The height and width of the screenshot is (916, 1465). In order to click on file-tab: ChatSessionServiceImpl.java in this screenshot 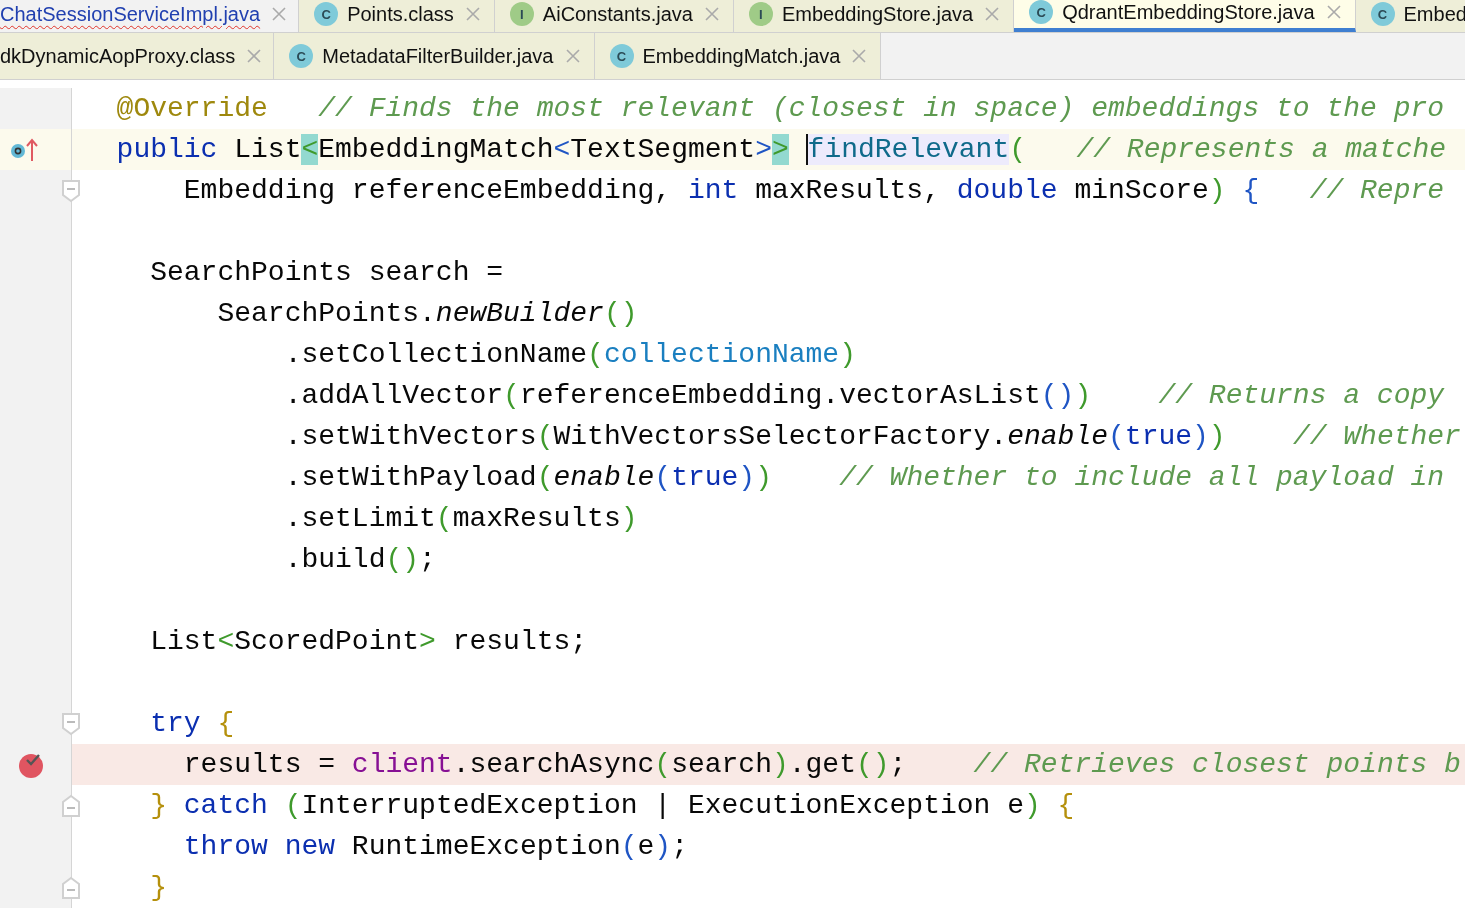, I will do `click(150, 16)`.